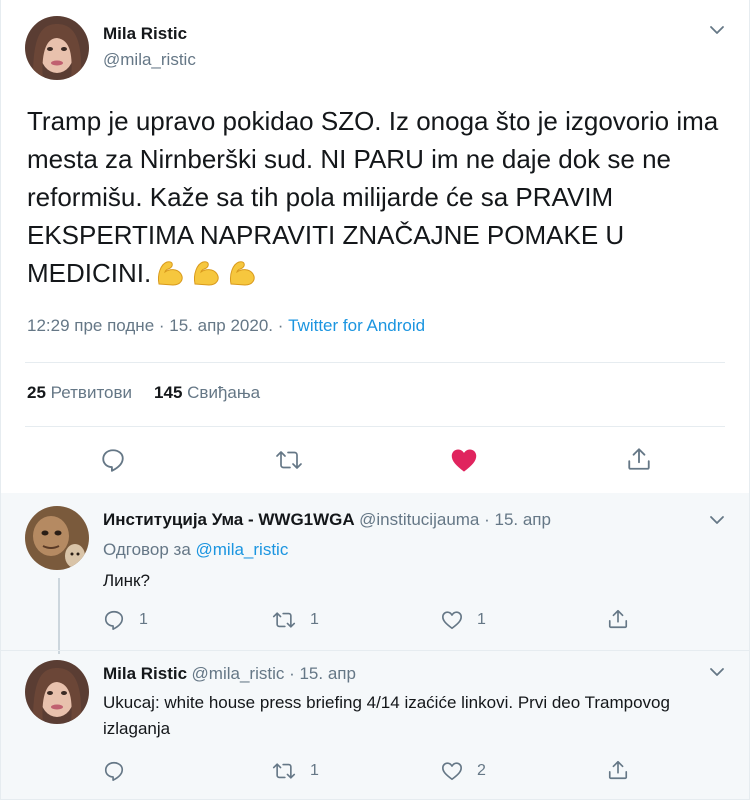 This screenshot has width=750, height=800. I want to click on like-button: 2, so click(463, 771).